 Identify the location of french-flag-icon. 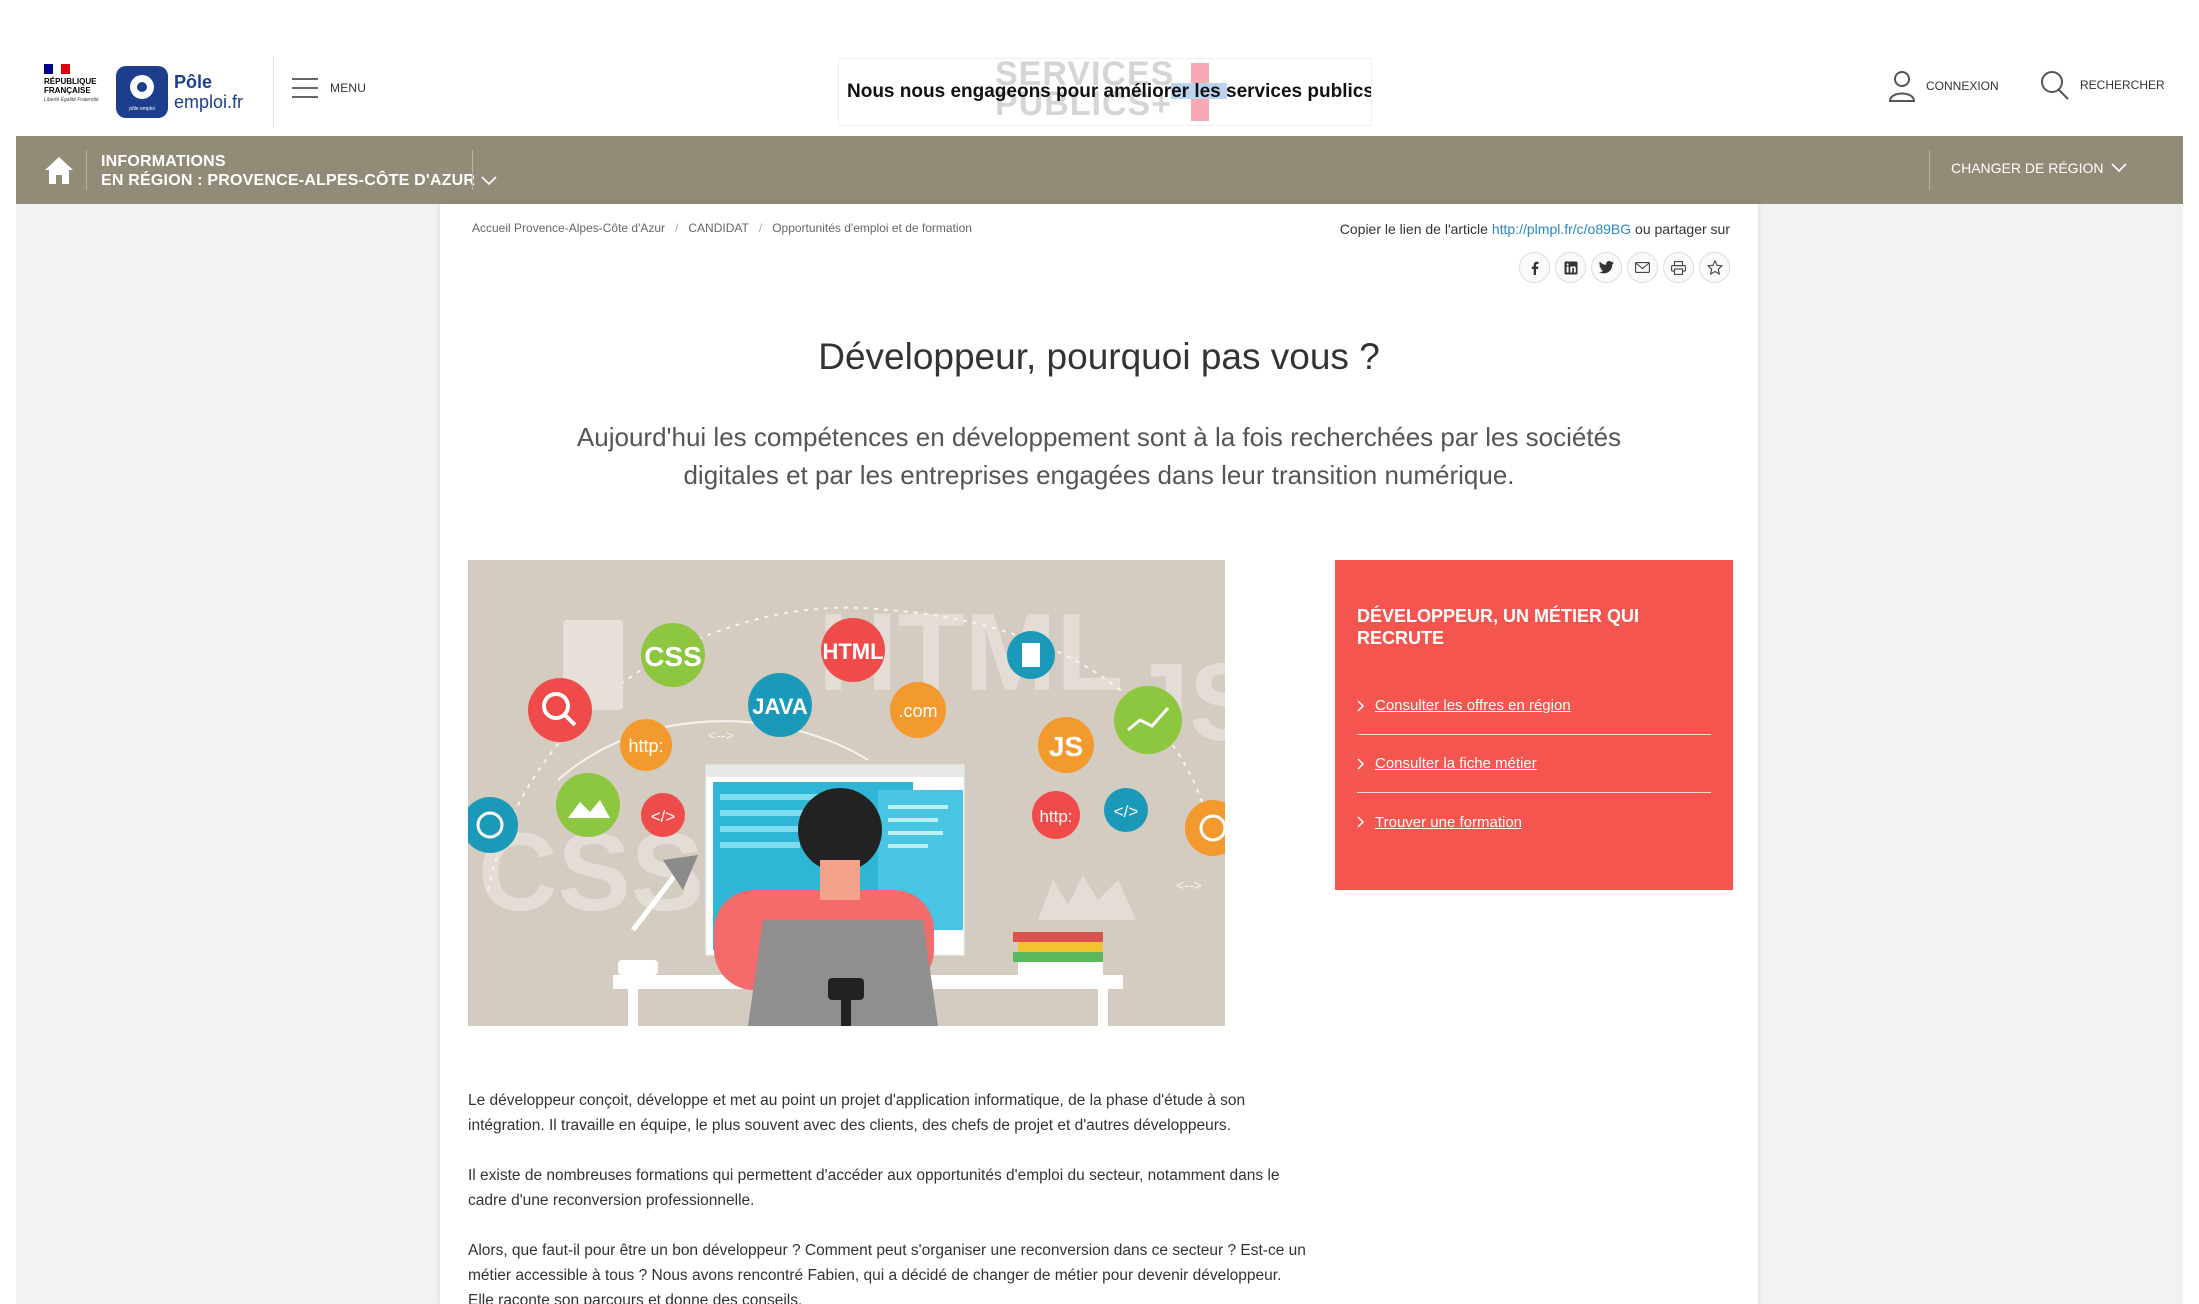
(57, 69).